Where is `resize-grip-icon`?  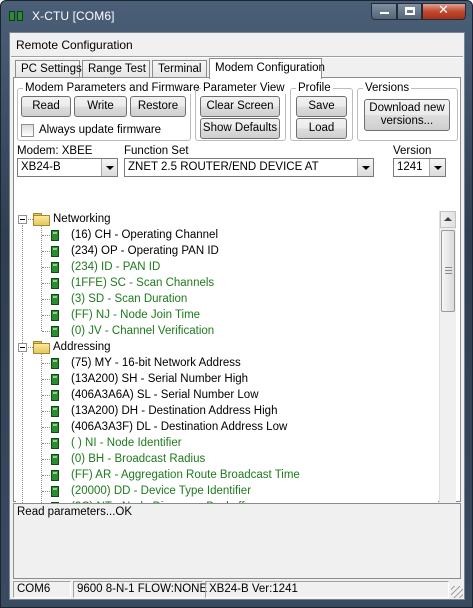 resize-grip-icon is located at coordinates (457, 592).